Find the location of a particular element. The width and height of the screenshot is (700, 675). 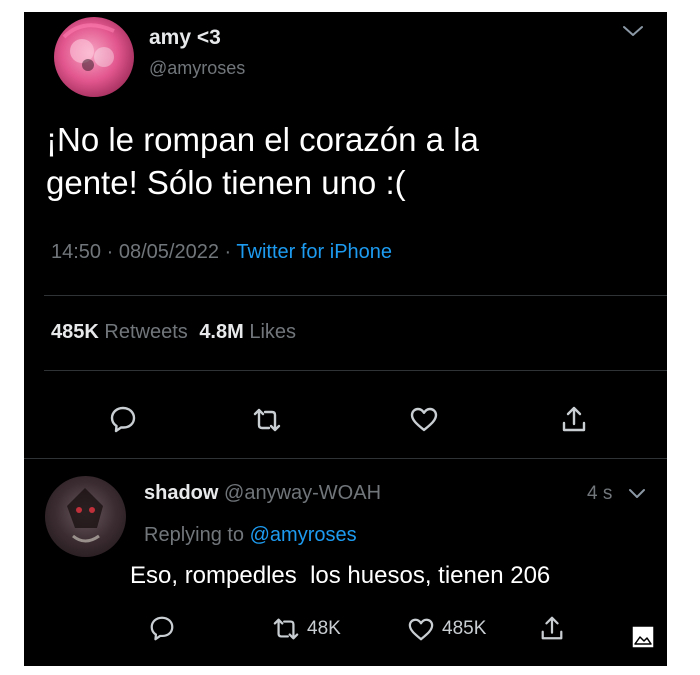

retweets-stat: 485K Retweets is located at coordinates (122, 332).